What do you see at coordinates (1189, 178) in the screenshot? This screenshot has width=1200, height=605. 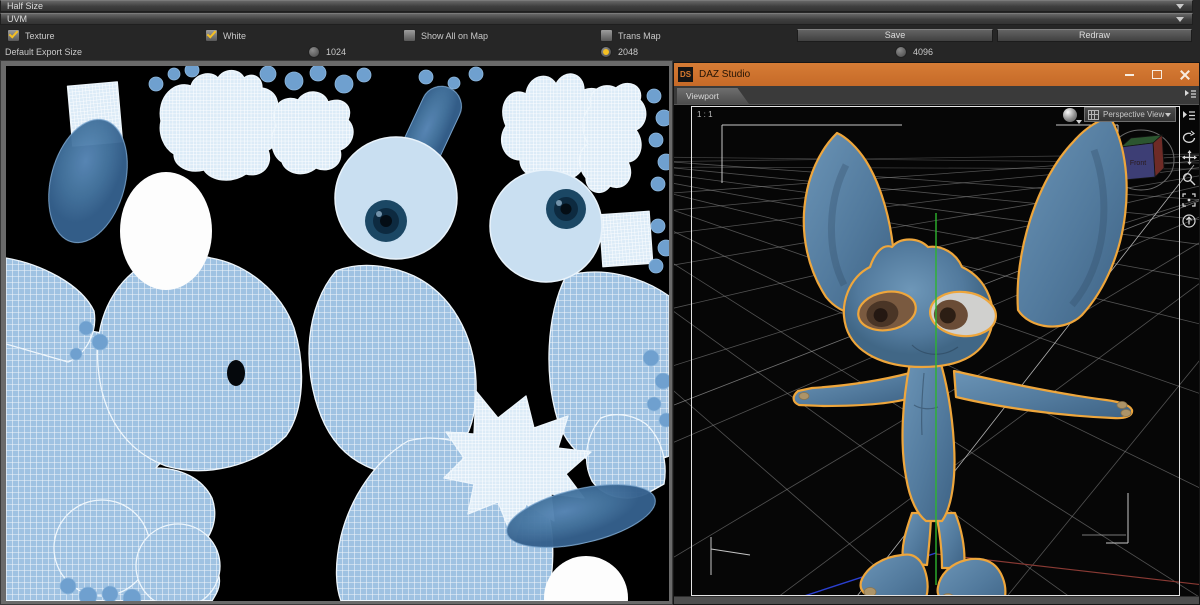 I see `zoom-camera-icon` at bounding box center [1189, 178].